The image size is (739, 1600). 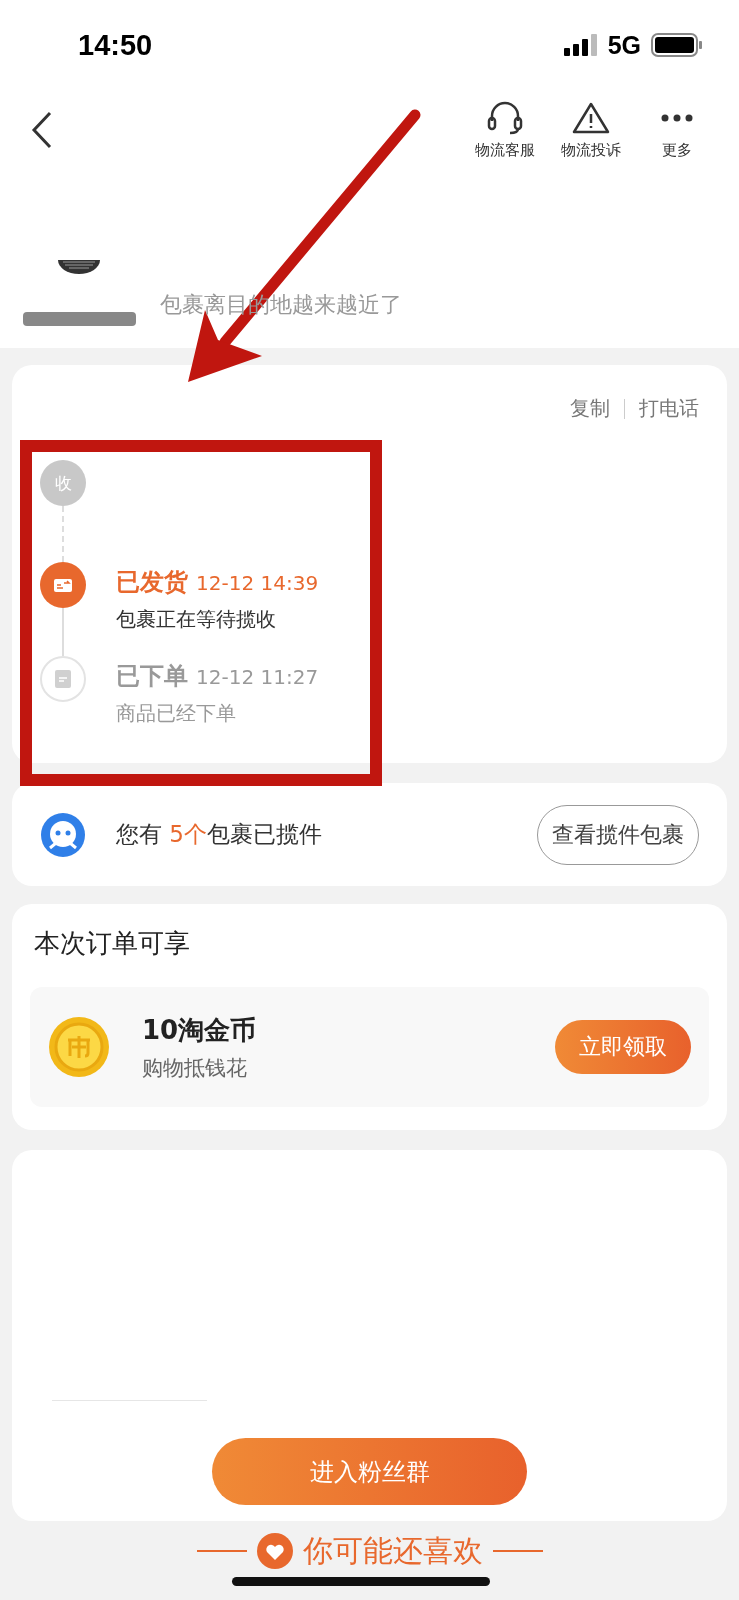 I want to click on parcel-message: 您有 5个包裹已揽件, so click(x=219, y=834).